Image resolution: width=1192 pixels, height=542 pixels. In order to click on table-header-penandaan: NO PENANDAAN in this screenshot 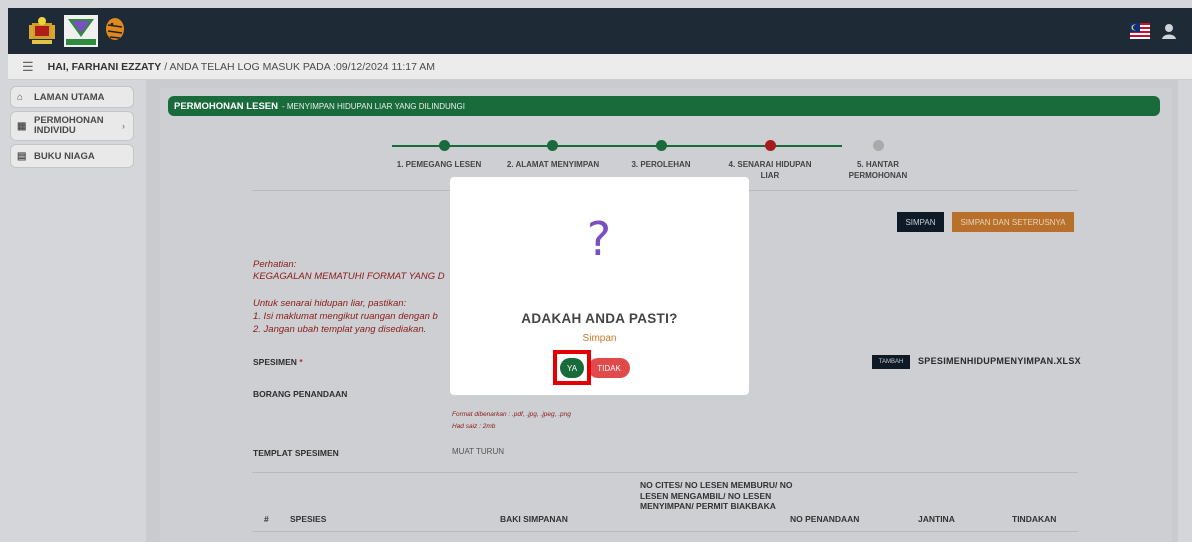, I will do `click(825, 519)`.